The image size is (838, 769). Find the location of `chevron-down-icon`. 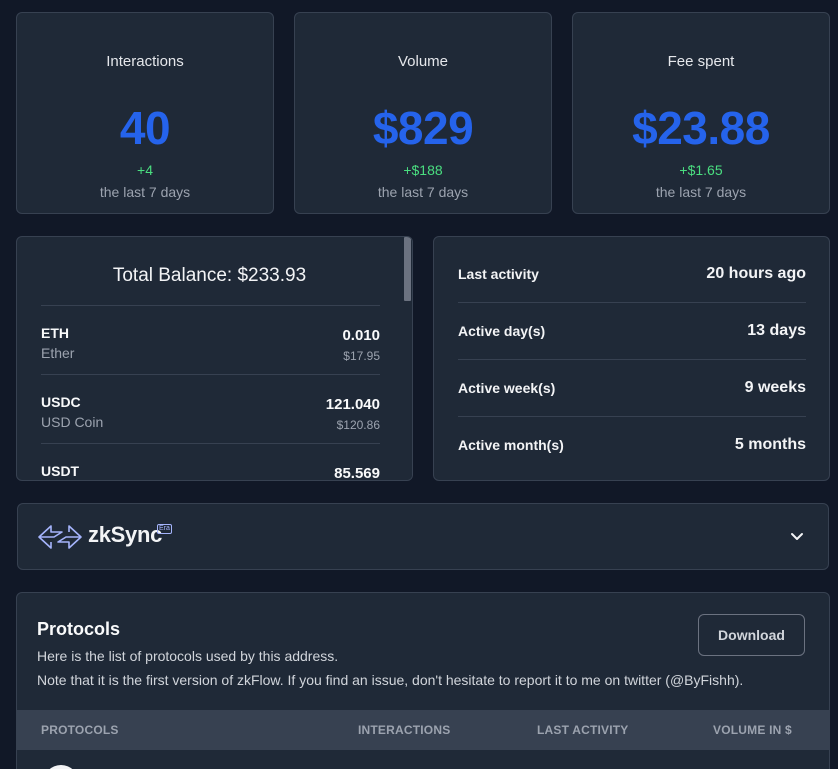

chevron-down-icon is located at coordinates (797, 536).